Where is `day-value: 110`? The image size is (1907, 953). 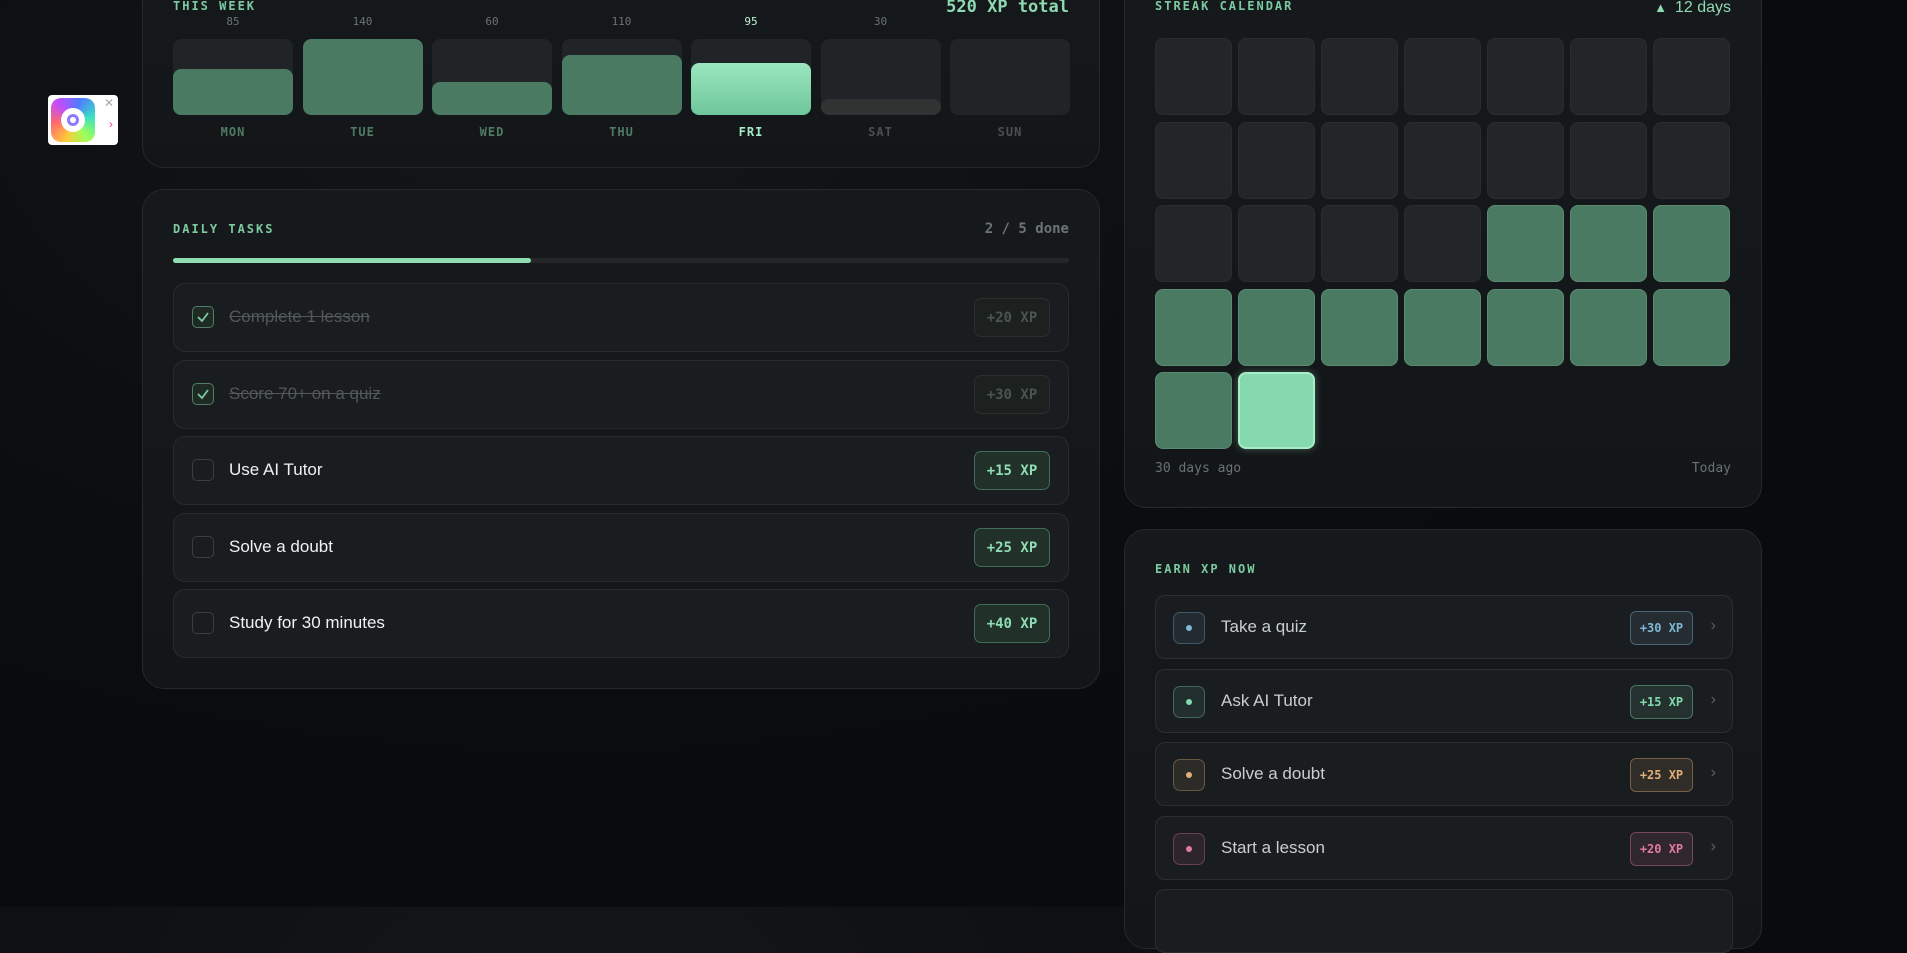
day-value: 110 is located at coordinates (621, 21).